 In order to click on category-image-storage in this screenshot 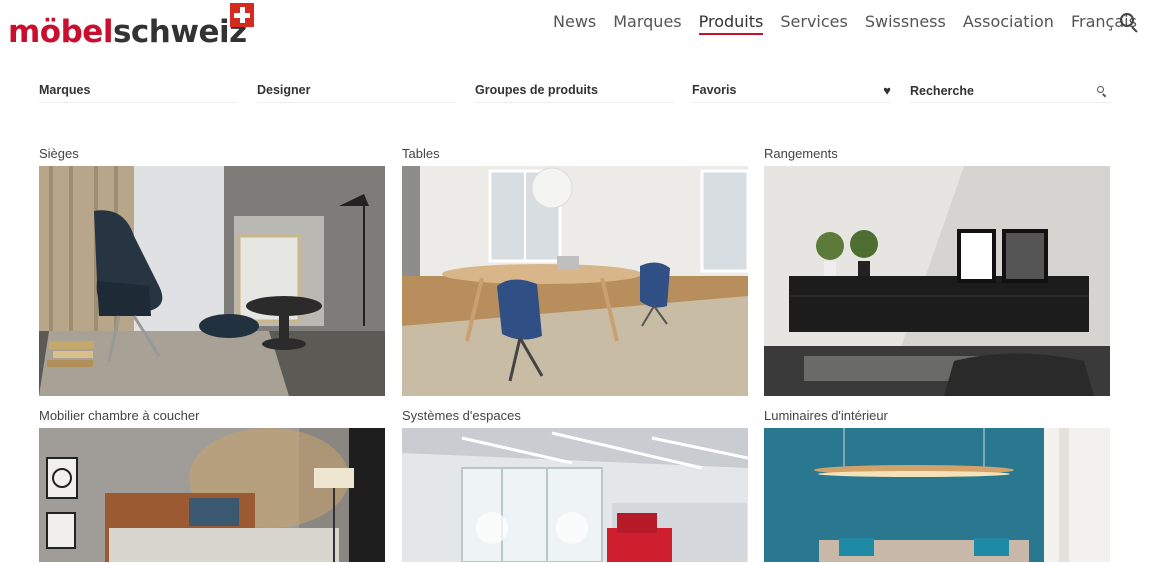, I will do `click(937, 281)`.